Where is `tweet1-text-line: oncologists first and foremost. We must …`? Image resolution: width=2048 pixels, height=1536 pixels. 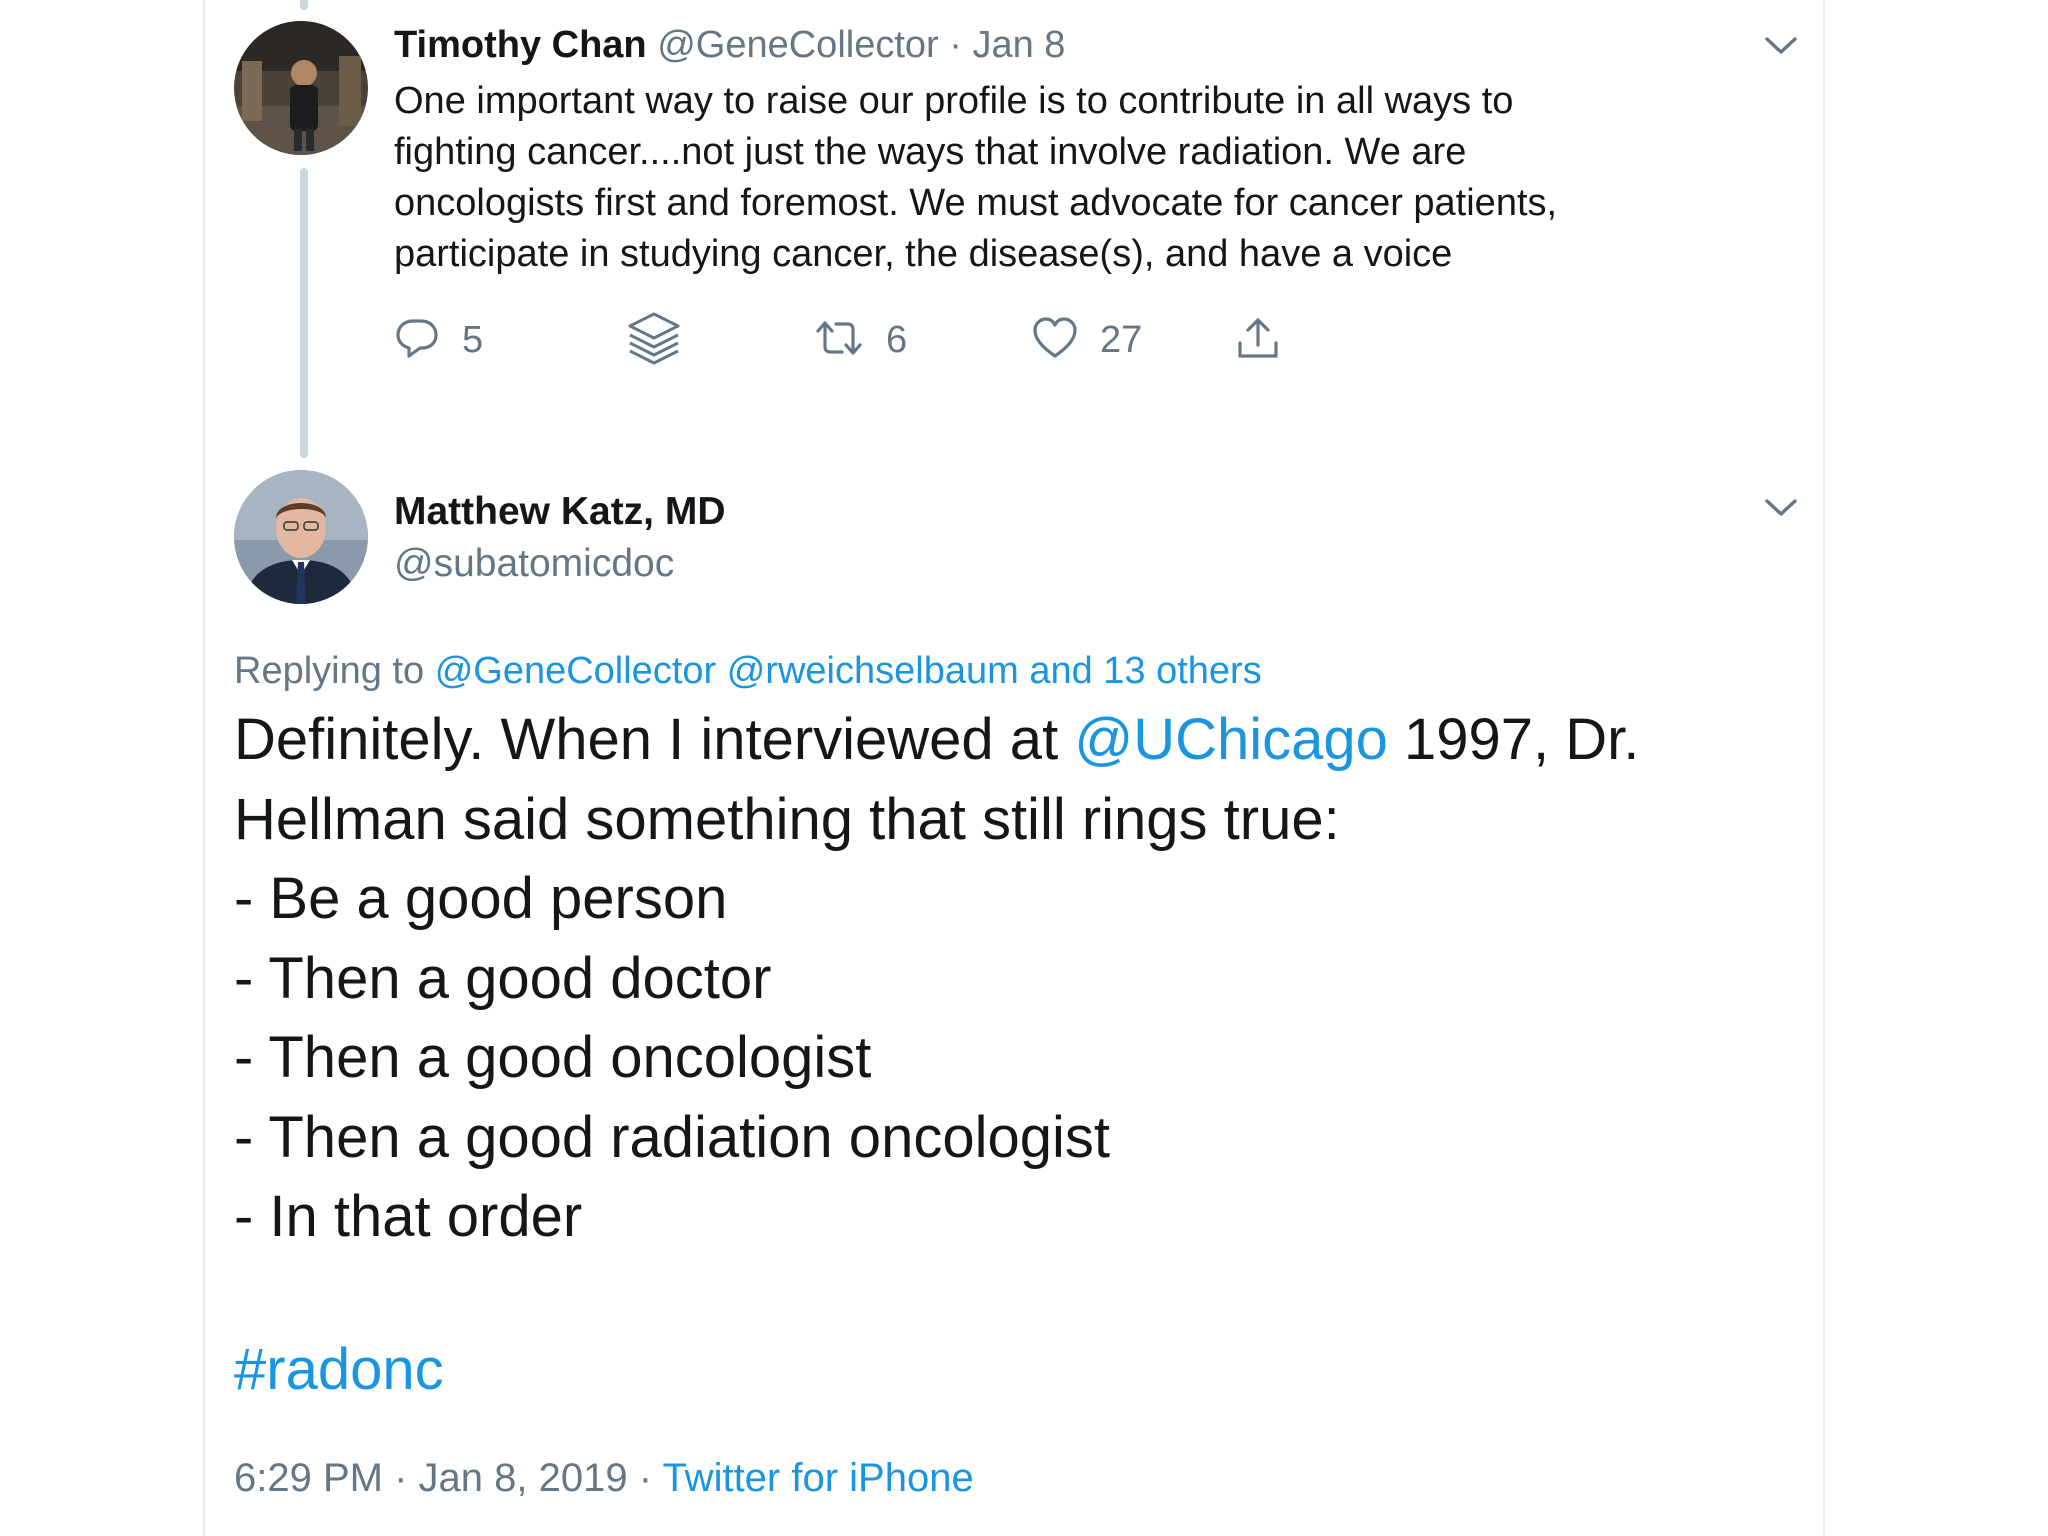 tweet1-text-line: oncologists first and foremost. We must … is located at coordinates (976, 203).